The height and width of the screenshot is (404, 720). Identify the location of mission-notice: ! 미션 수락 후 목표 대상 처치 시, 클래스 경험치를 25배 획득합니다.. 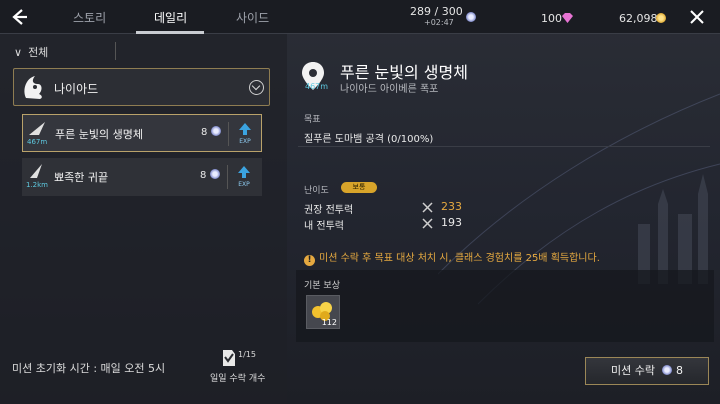
(452, 257).